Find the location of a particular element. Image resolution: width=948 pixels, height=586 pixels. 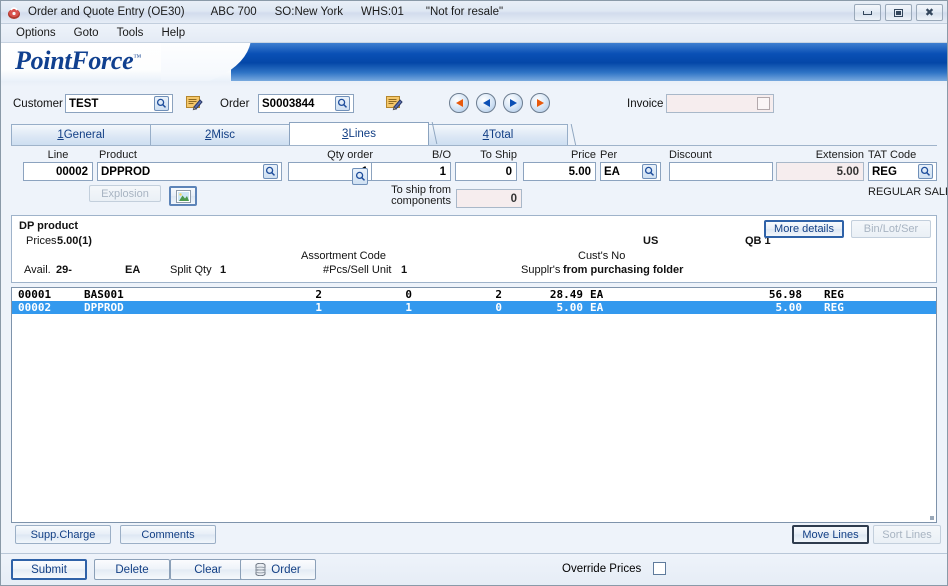

next-record-button is located at coordinates (513, 103).